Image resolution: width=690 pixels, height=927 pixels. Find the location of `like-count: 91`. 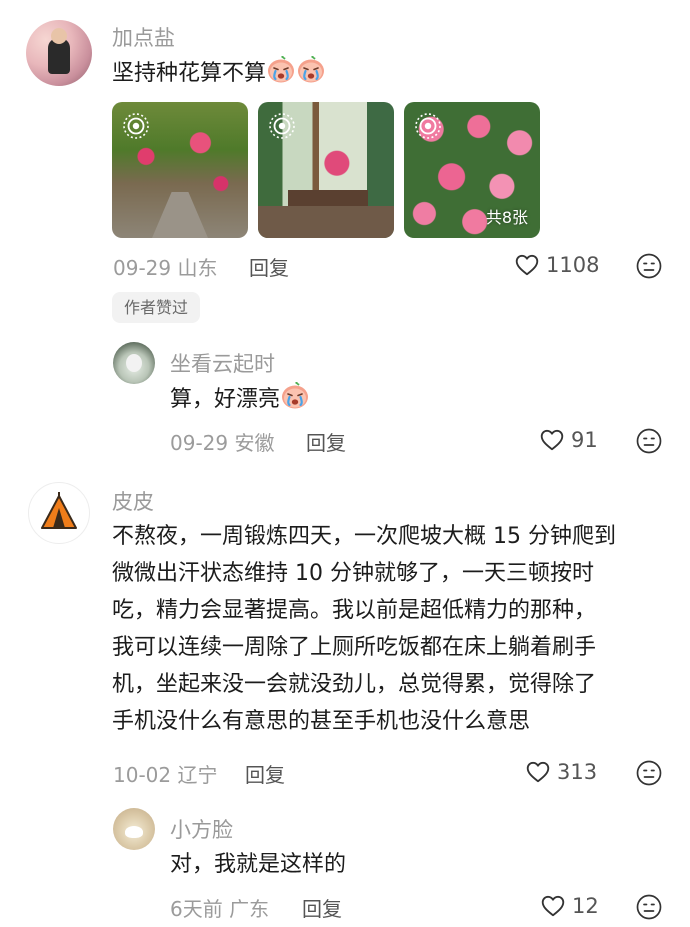

like-count: 91 is located at coordinates (584, 440).